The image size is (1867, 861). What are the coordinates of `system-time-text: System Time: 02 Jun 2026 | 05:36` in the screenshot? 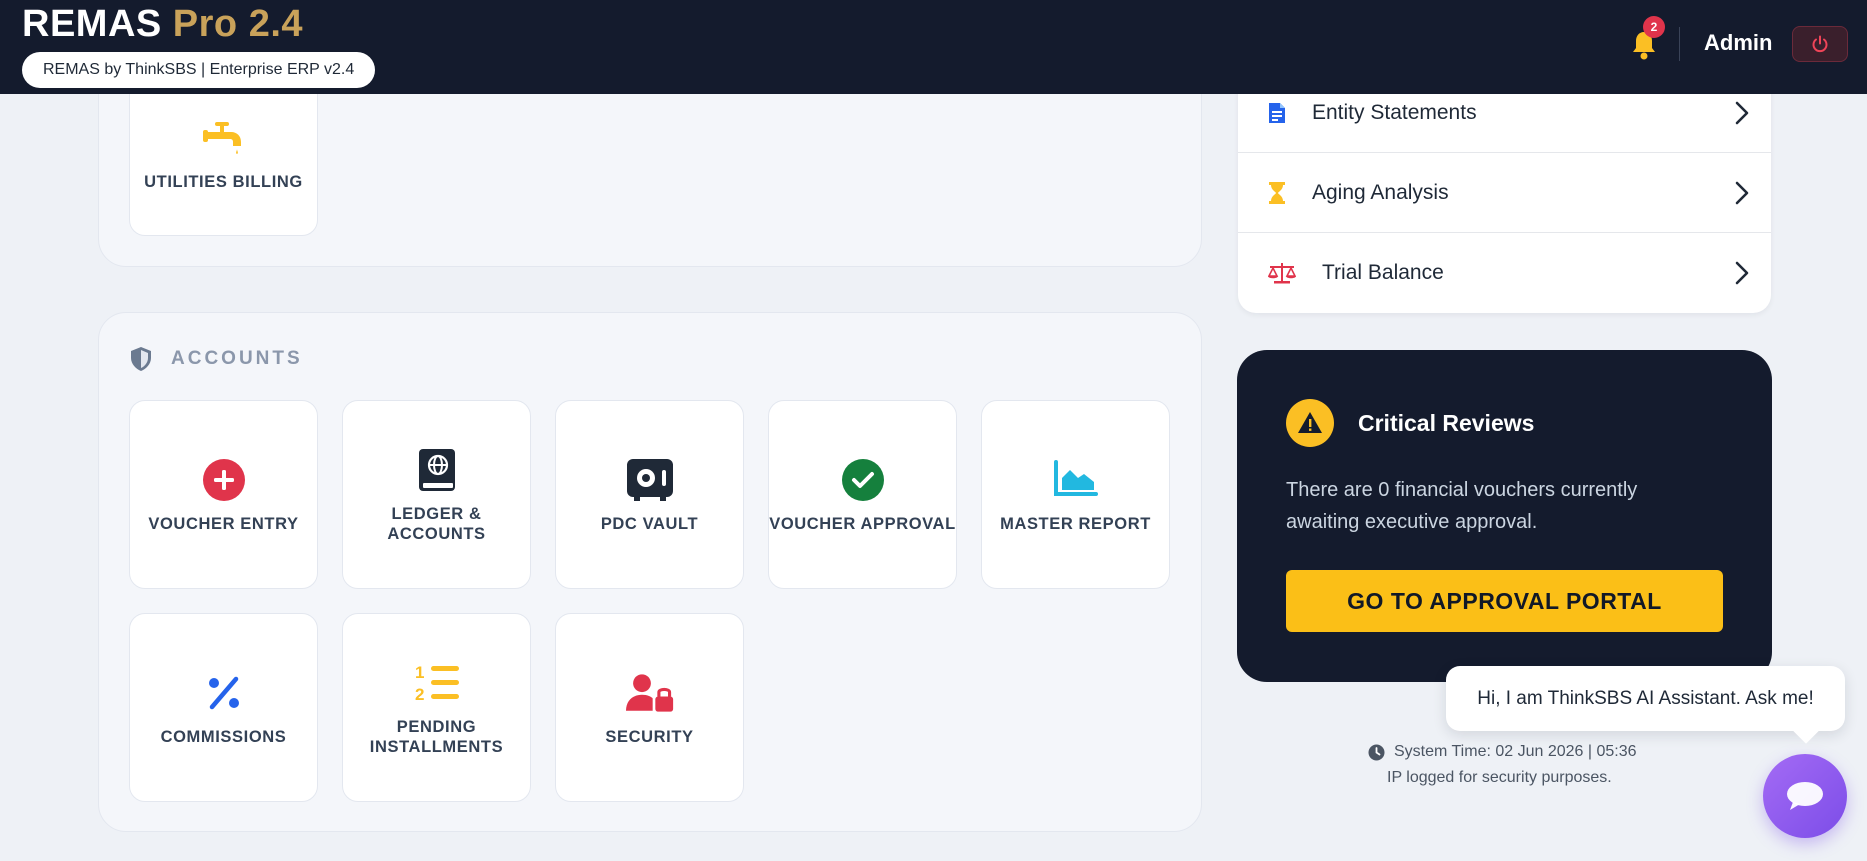 It's located at (1515, 751).